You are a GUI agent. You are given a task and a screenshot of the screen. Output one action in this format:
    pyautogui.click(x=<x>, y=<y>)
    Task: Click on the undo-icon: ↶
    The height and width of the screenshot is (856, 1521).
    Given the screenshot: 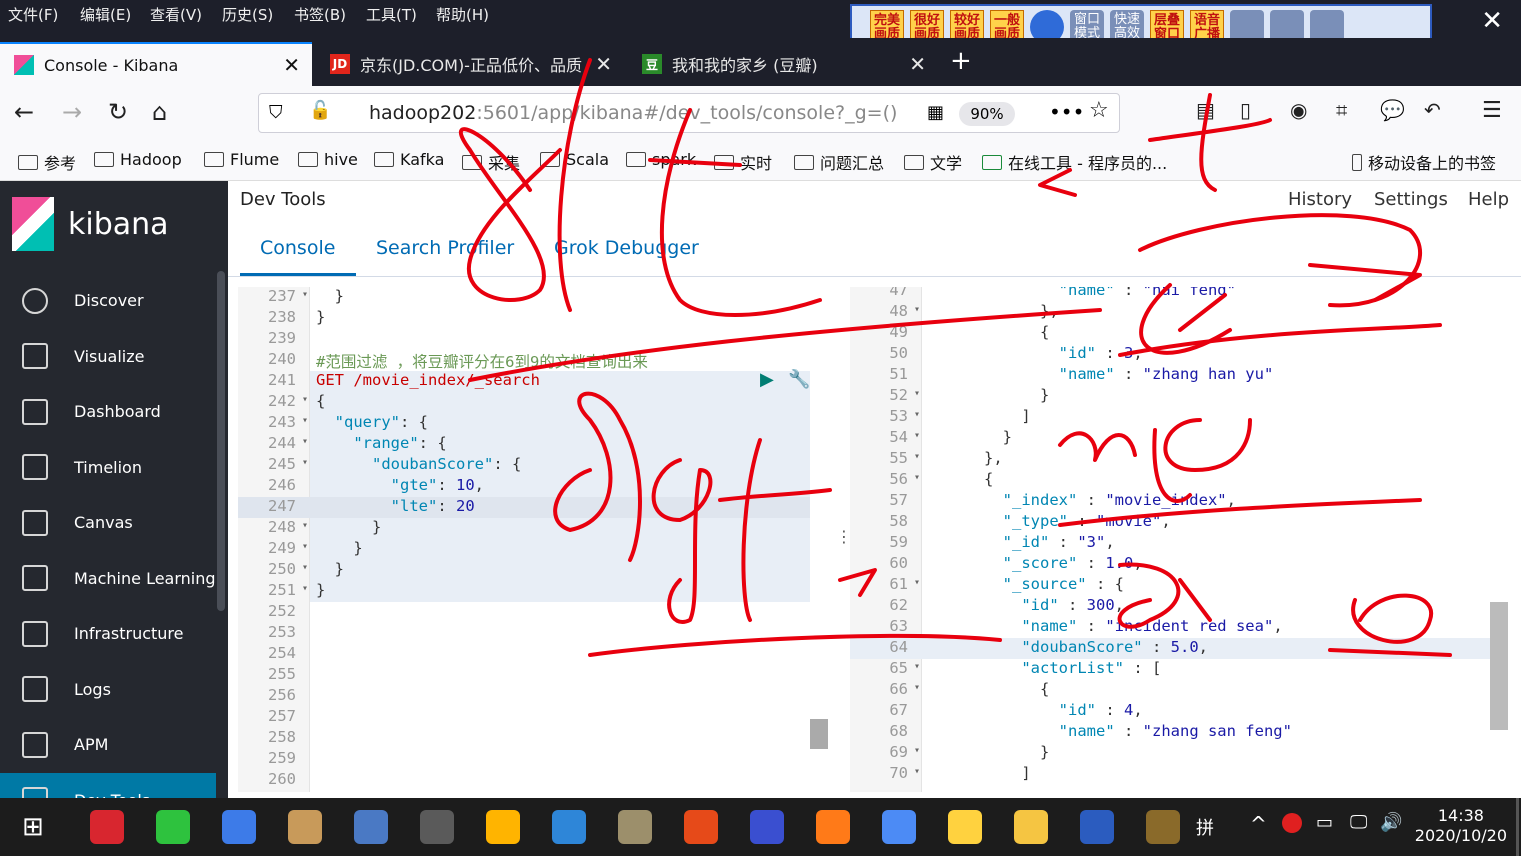 What is the action you would take?
    pyautogui.click(x=1432, y=110)
    